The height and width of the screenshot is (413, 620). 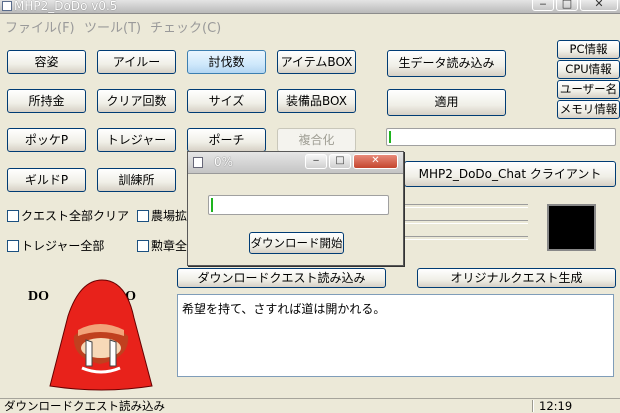 I want to click on menu-bar: ファイル(F) ツール(T) チェック(C), so click(x=310, y=25).